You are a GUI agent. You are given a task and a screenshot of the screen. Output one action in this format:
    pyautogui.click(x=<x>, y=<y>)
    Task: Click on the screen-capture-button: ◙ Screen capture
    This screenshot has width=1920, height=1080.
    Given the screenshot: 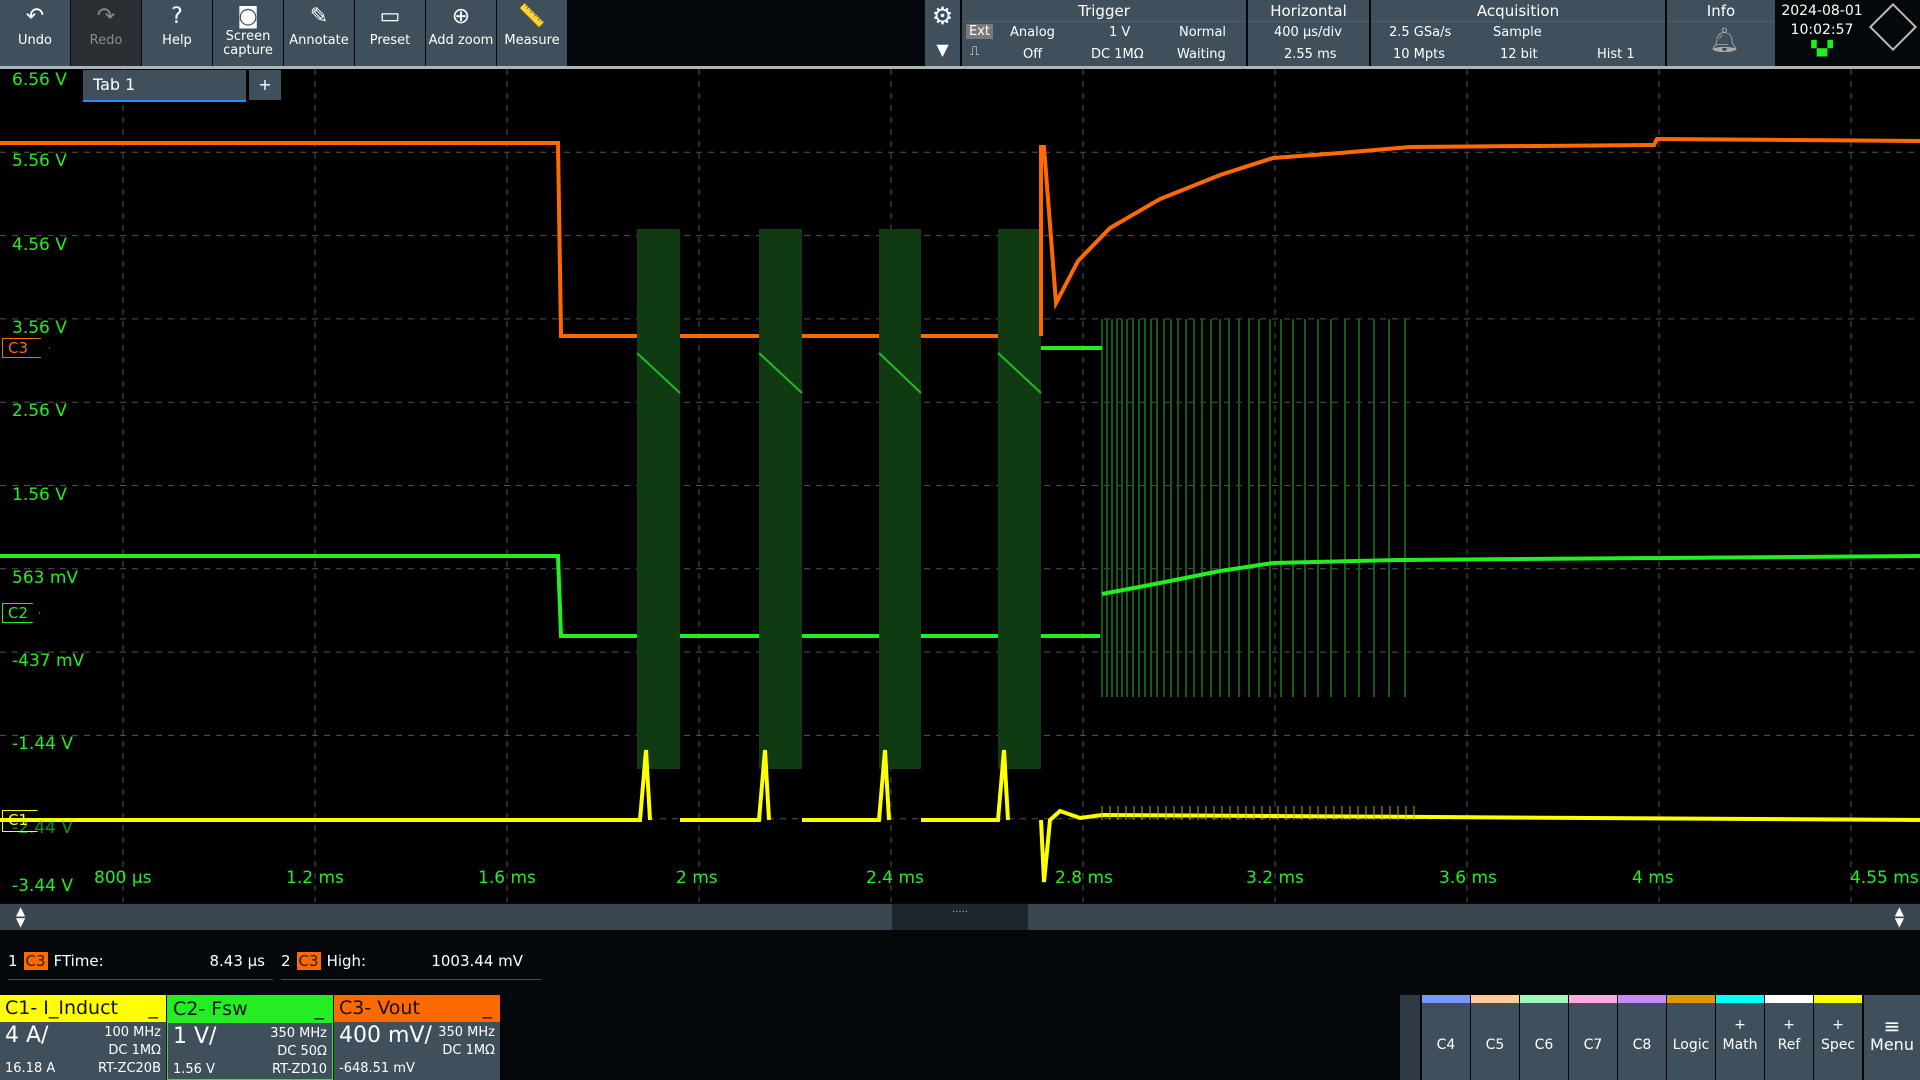 What is the action you would take?
    pyautogui.click(x=248, y=33)
    